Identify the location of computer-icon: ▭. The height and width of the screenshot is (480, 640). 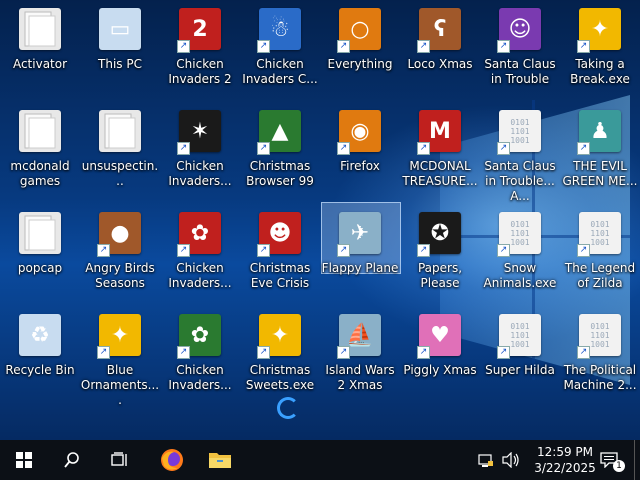
(120, 29).